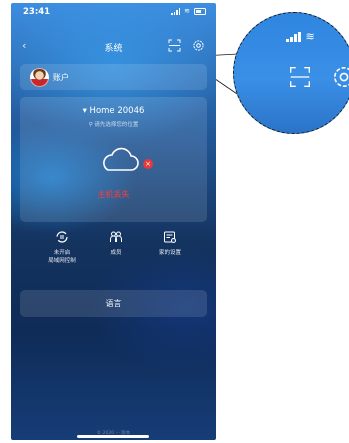 The width and height of the screenshot is (349, 443). Describe the element at coordinates (62, 253) in the screenshot. I see `lan-control-label-line1: 未开启` at that location.